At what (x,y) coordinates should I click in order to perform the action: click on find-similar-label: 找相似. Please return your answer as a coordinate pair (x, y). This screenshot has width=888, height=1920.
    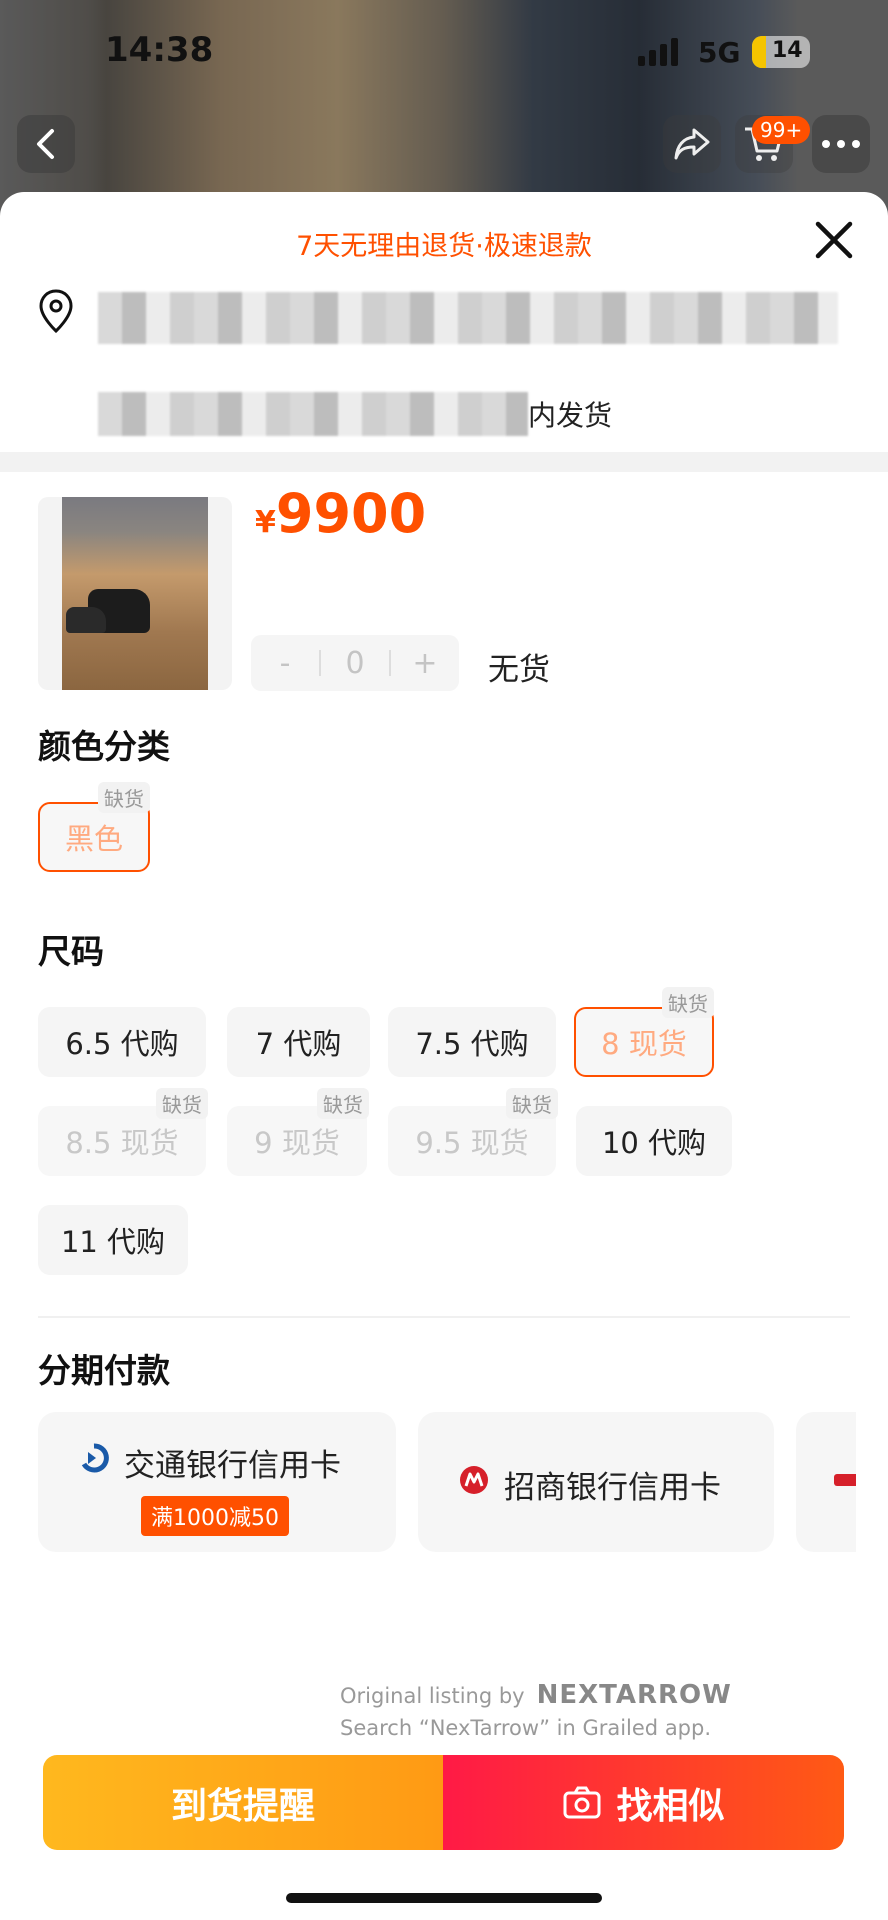
    Looking at the image, I should click on (670, 1806).